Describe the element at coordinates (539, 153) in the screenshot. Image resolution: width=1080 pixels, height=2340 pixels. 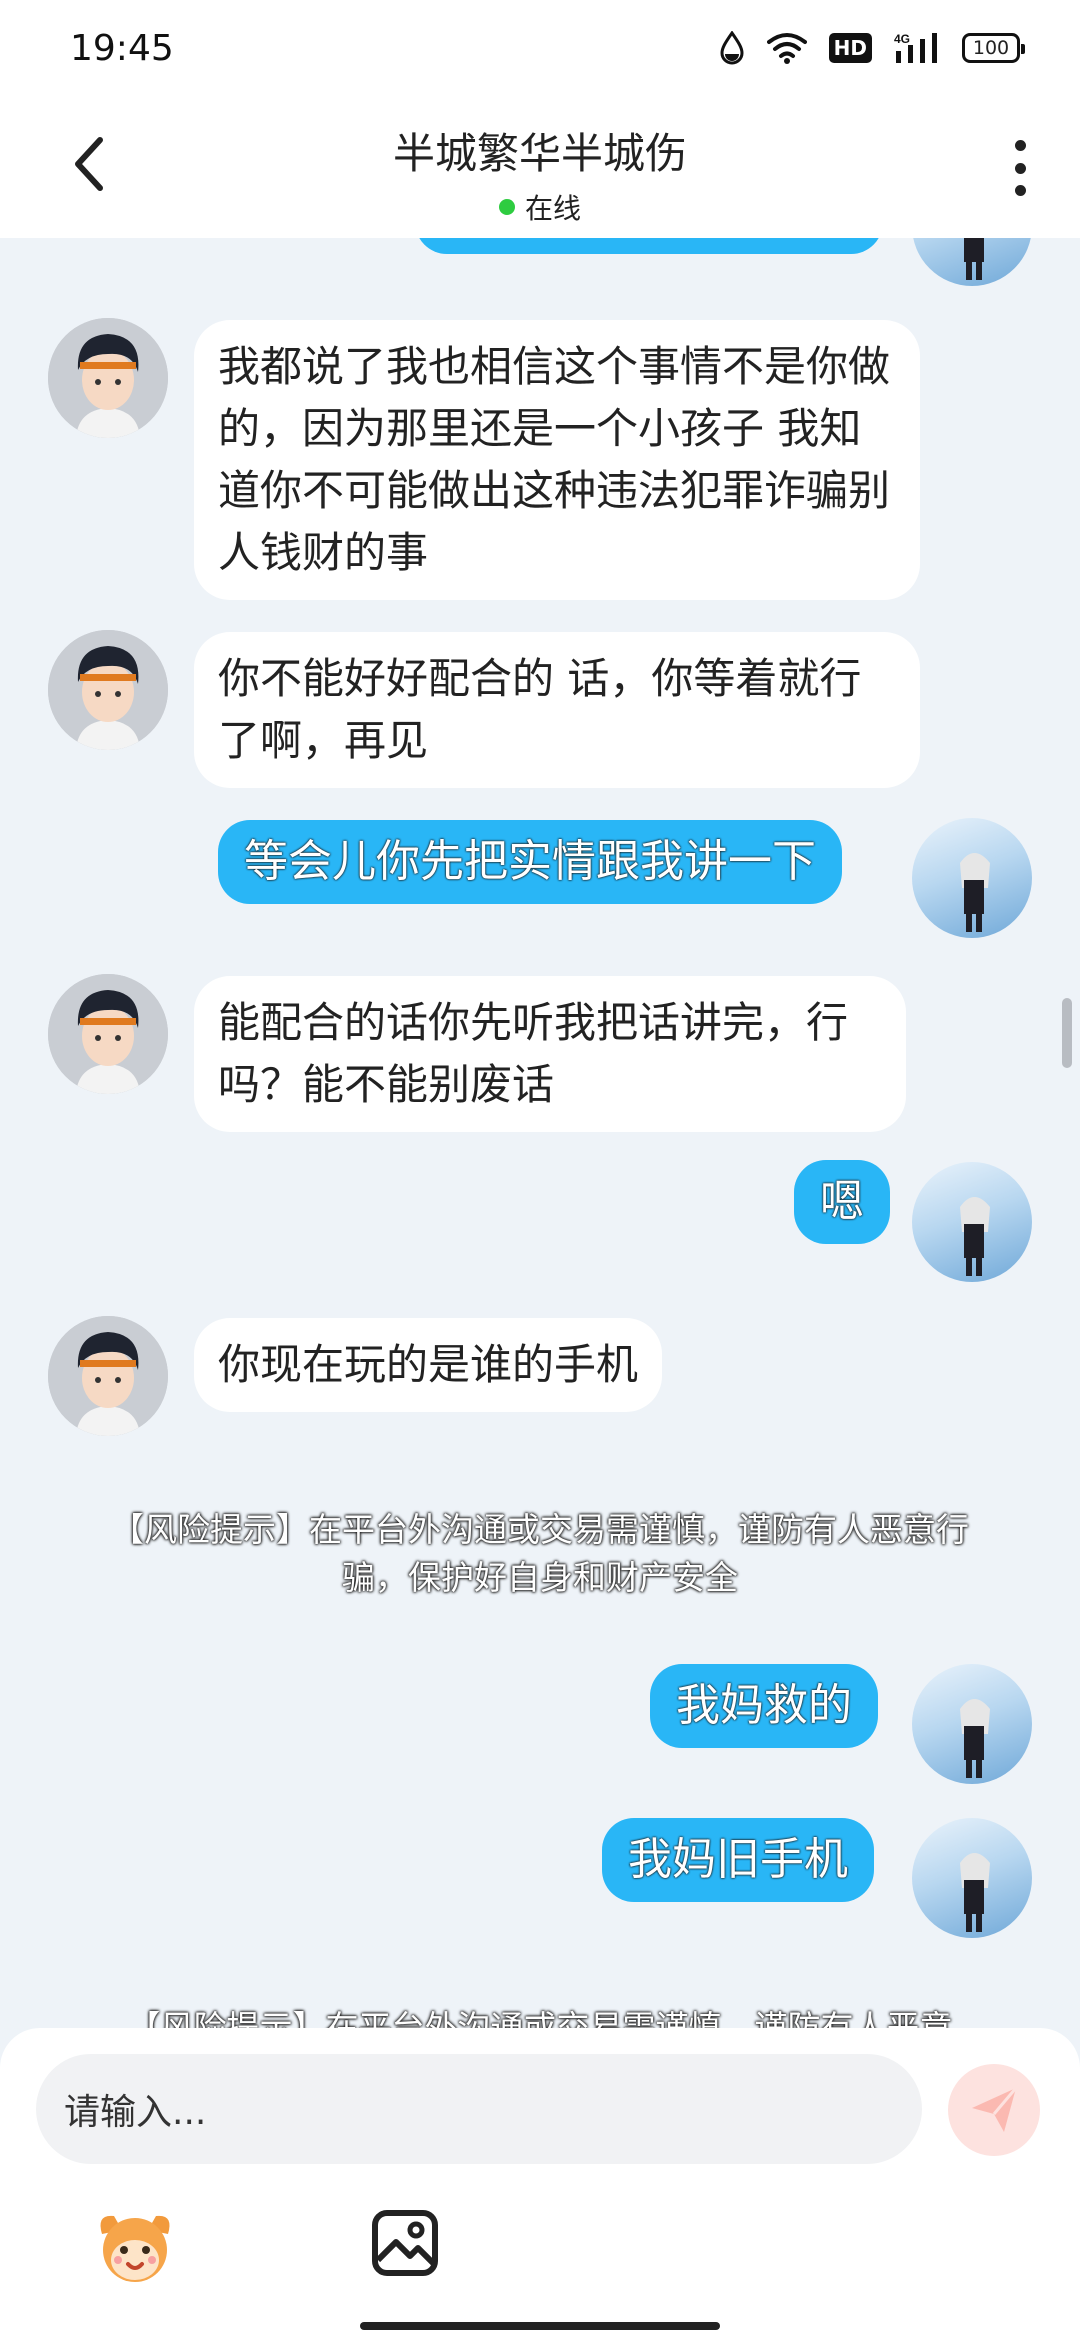
I see `chat-title: 半城繁华半城伤` at that location.